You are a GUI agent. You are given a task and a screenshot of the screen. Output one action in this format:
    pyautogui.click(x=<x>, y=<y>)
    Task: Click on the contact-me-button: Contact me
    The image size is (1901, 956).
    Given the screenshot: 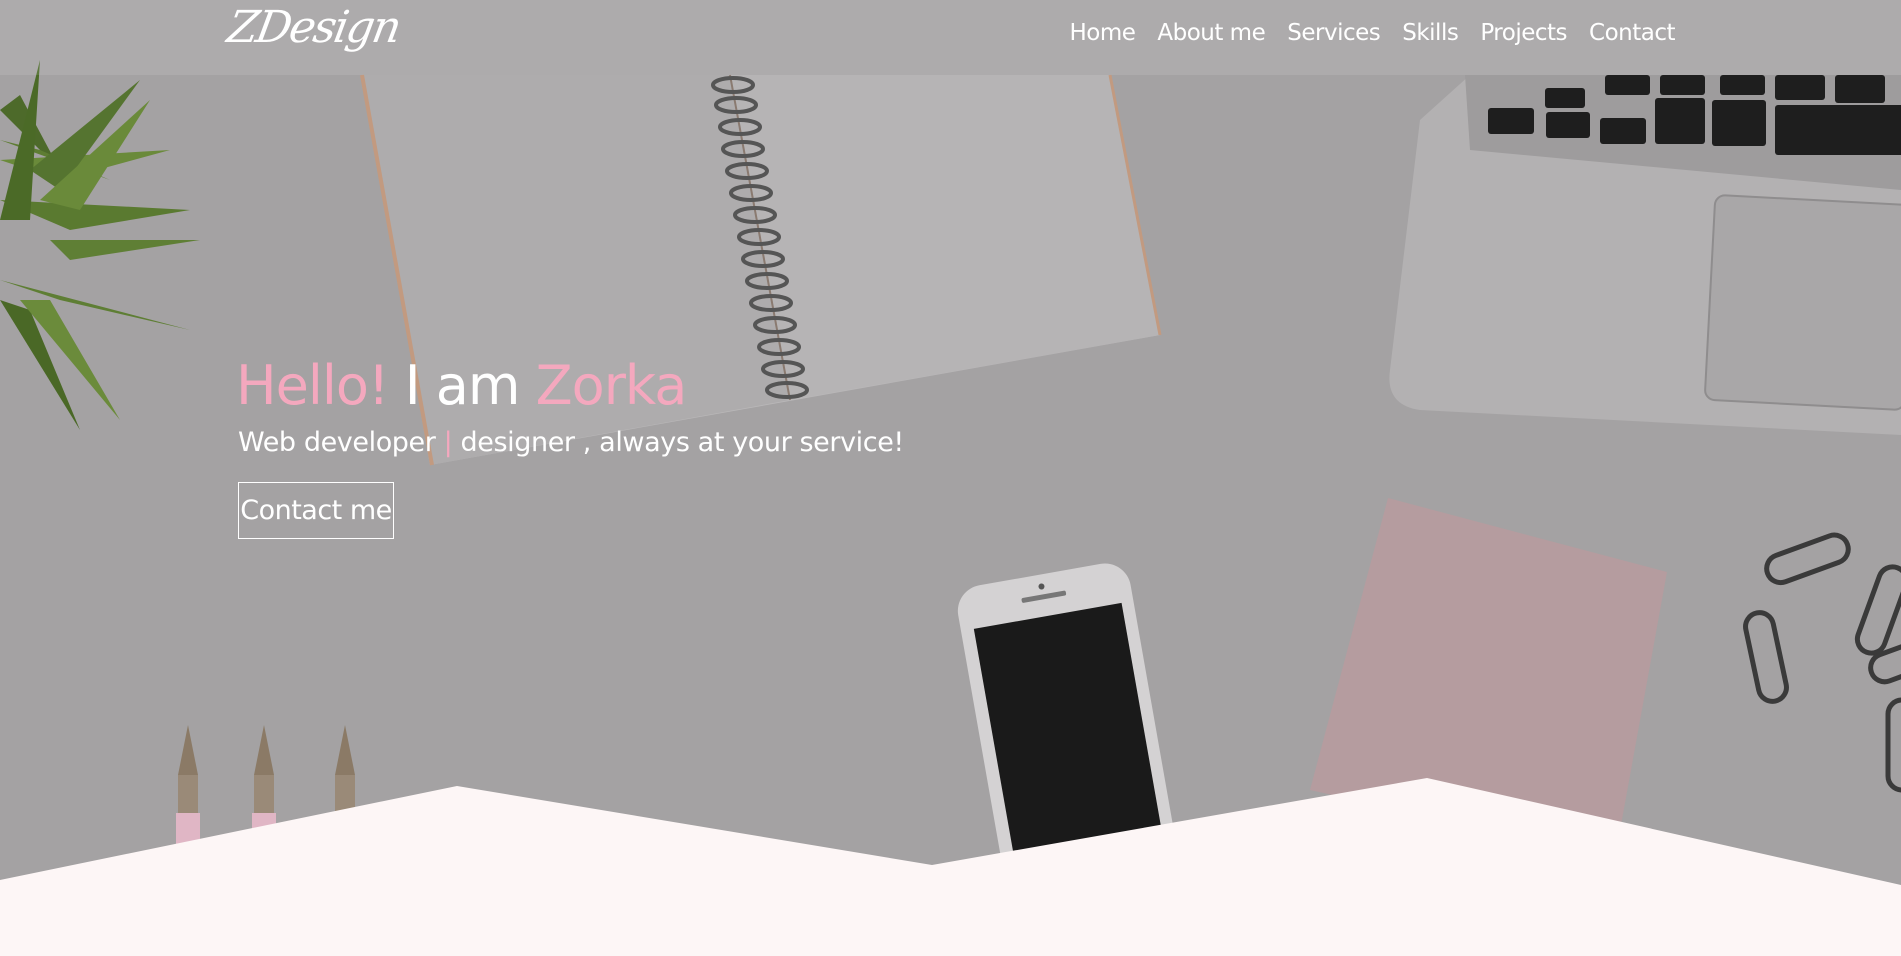 What is the action you would take?
    pyautogui.click(x=316, y=510)
    